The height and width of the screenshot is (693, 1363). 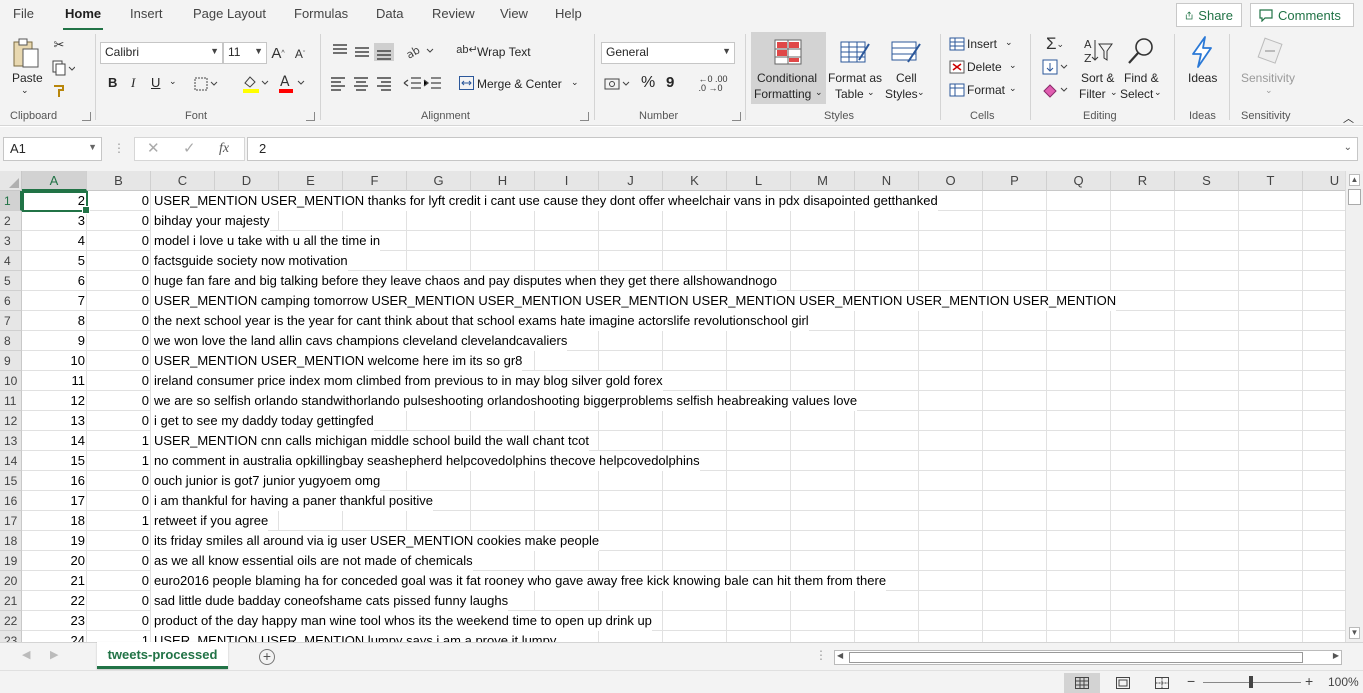 I want to click on cell-a: 22, so click(x=54, y=601).